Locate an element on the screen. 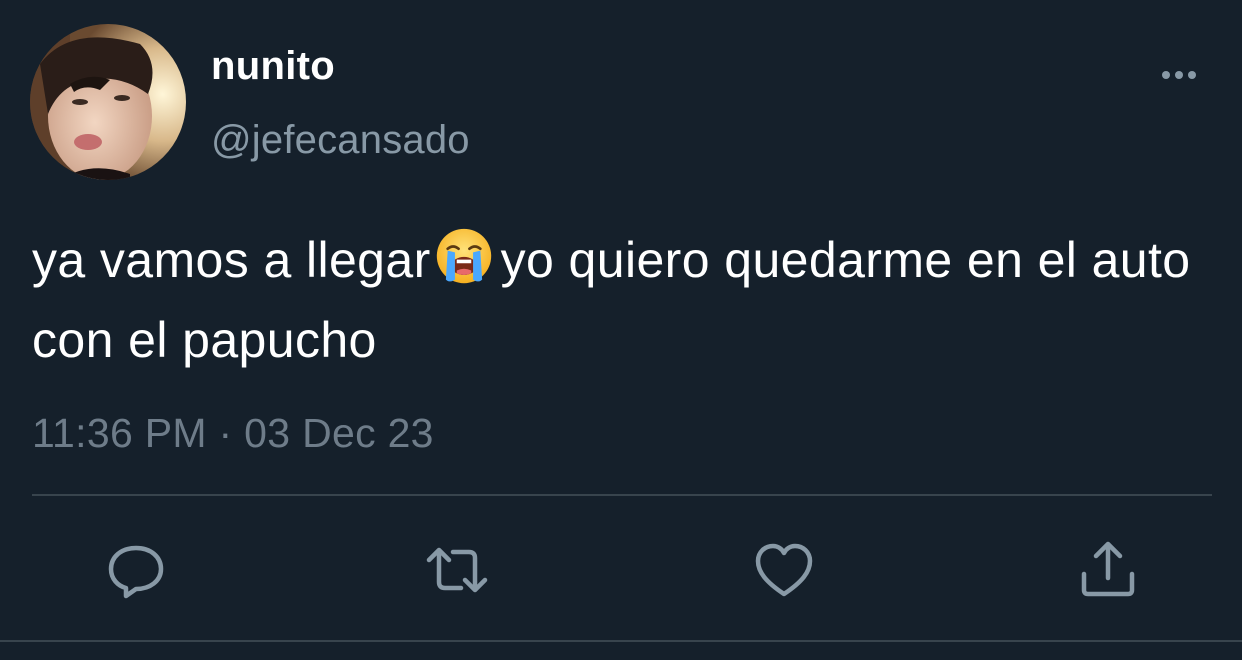 This screenshot has width=1242, height=660. share-icon is located at coordinates (1108, 569).